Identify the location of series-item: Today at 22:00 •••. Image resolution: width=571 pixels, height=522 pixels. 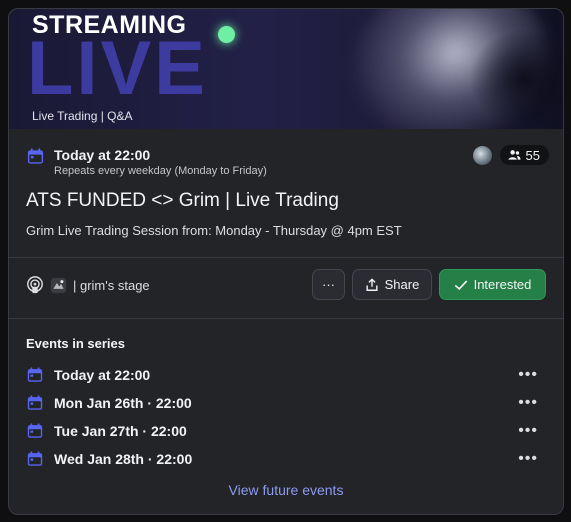
(286, 376).